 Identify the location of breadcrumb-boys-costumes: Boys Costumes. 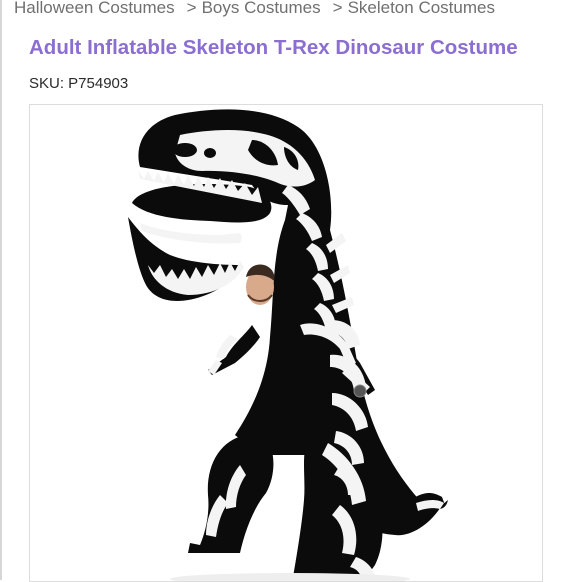
(261, 8).